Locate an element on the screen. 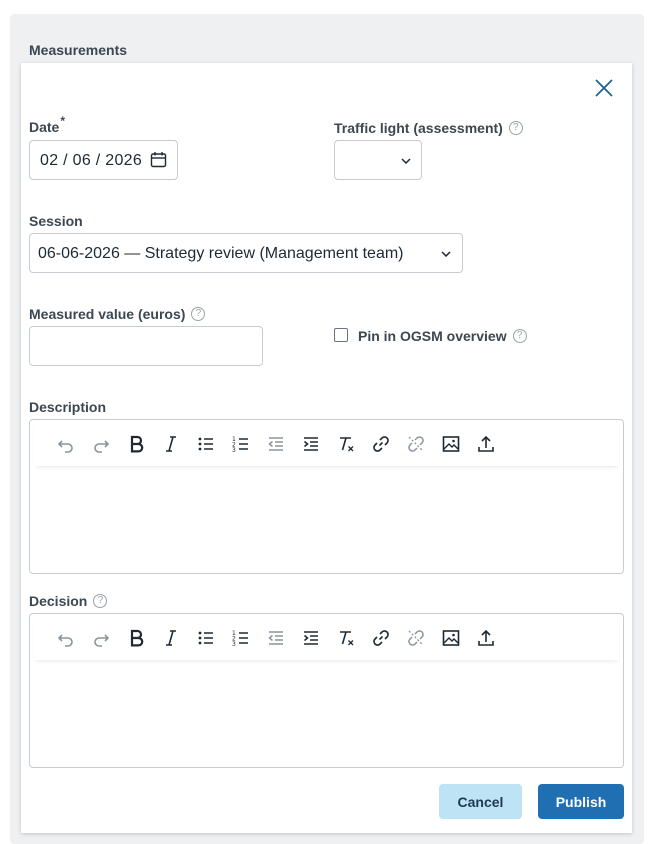 Image resolution: width=650 pixels, height=844 pixels. calendar-icon is located at coordinates (158, 159).